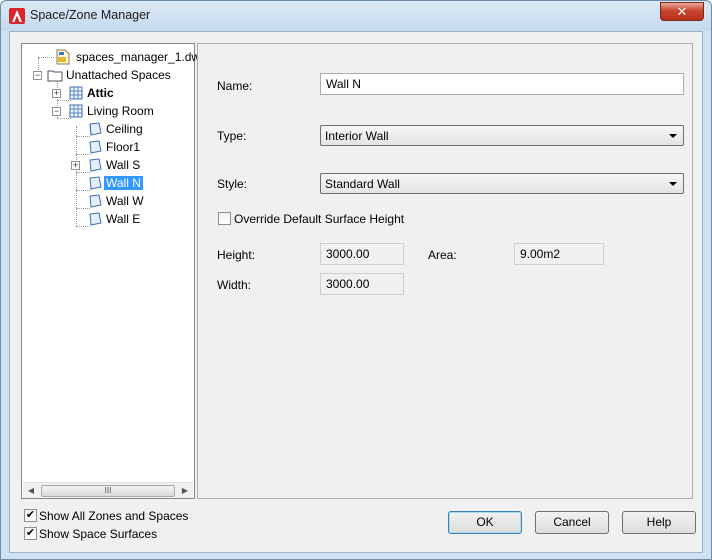 Image resolution: width=712 pixels, height=560 pixels. Describe the element at coordinates (120, 111) in the screenshot. I see `tree-label: Living Room` at that location.